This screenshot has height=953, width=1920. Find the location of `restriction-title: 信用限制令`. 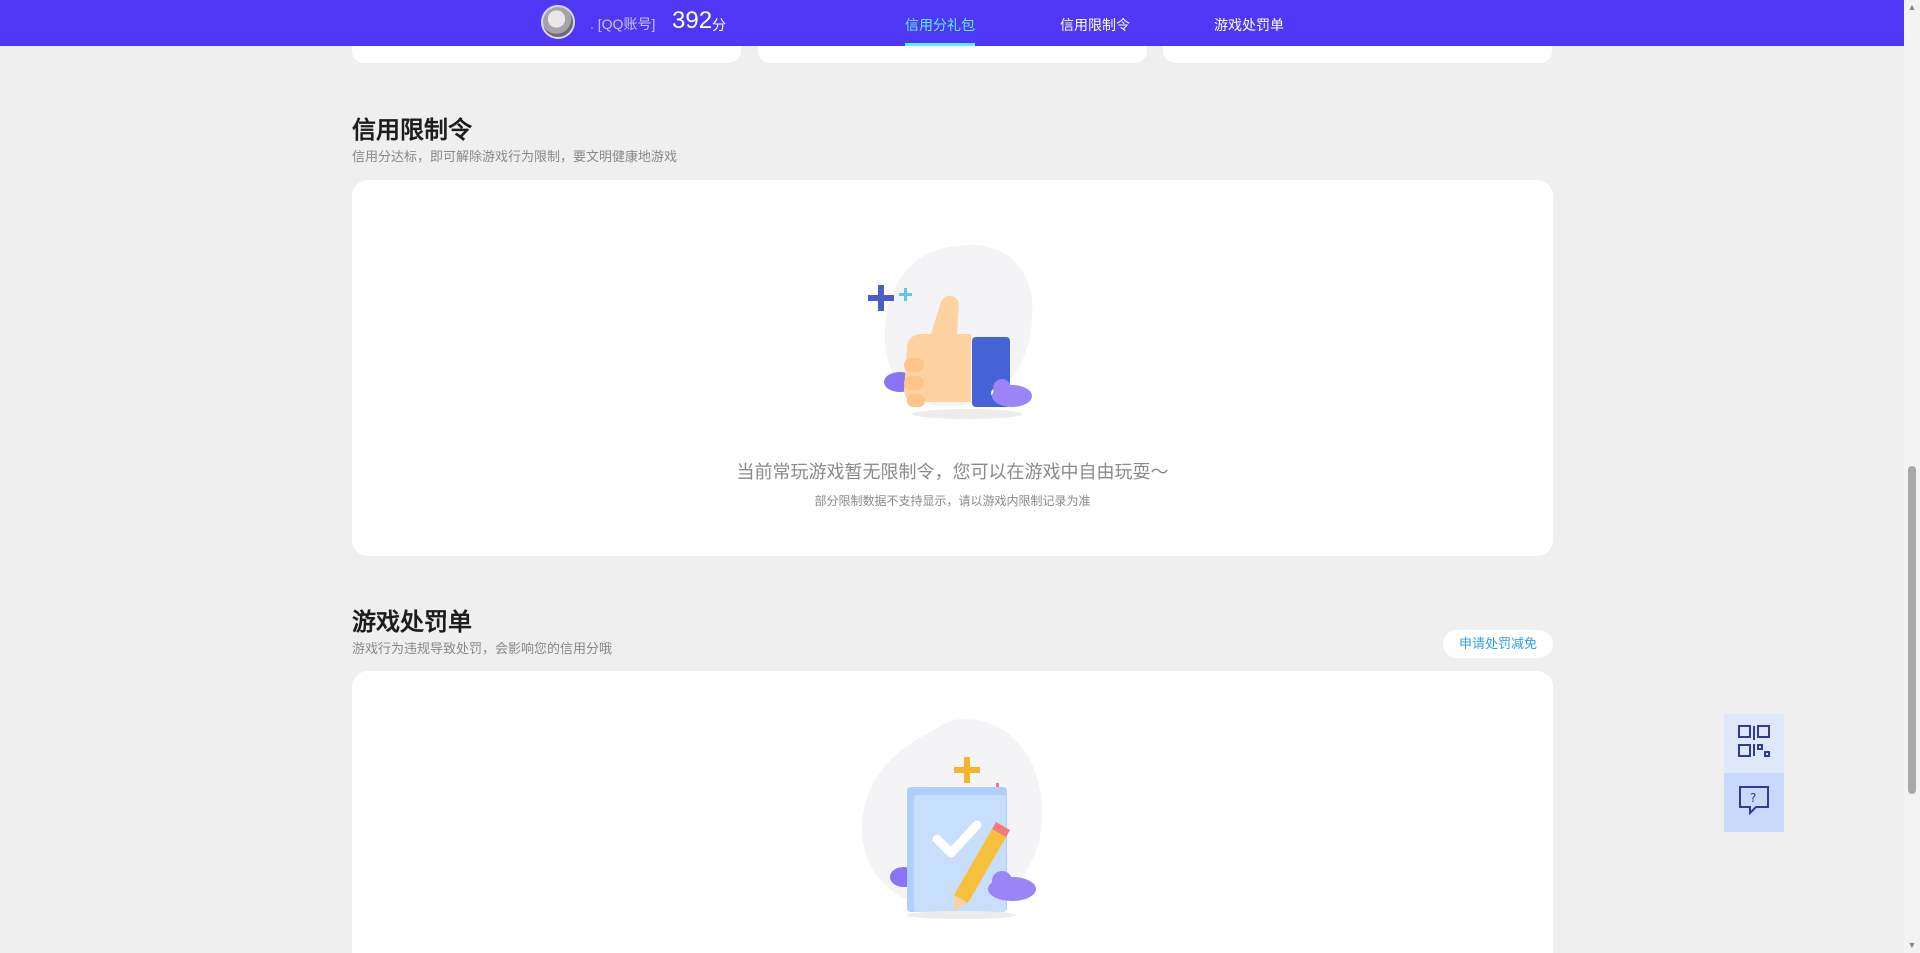

restriction-title: 信用限制令 is located at coordinates (412, 130).